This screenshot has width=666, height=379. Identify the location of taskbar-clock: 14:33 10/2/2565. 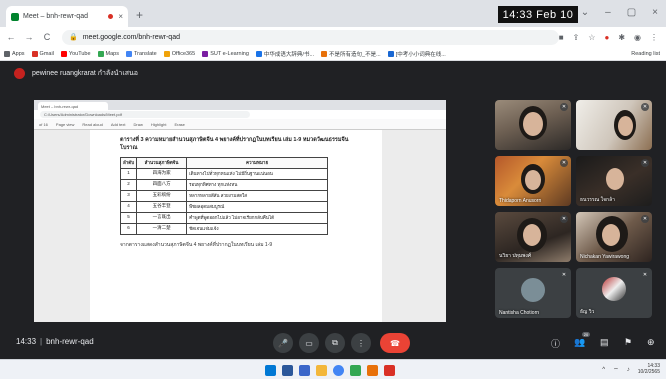
(648, 369).